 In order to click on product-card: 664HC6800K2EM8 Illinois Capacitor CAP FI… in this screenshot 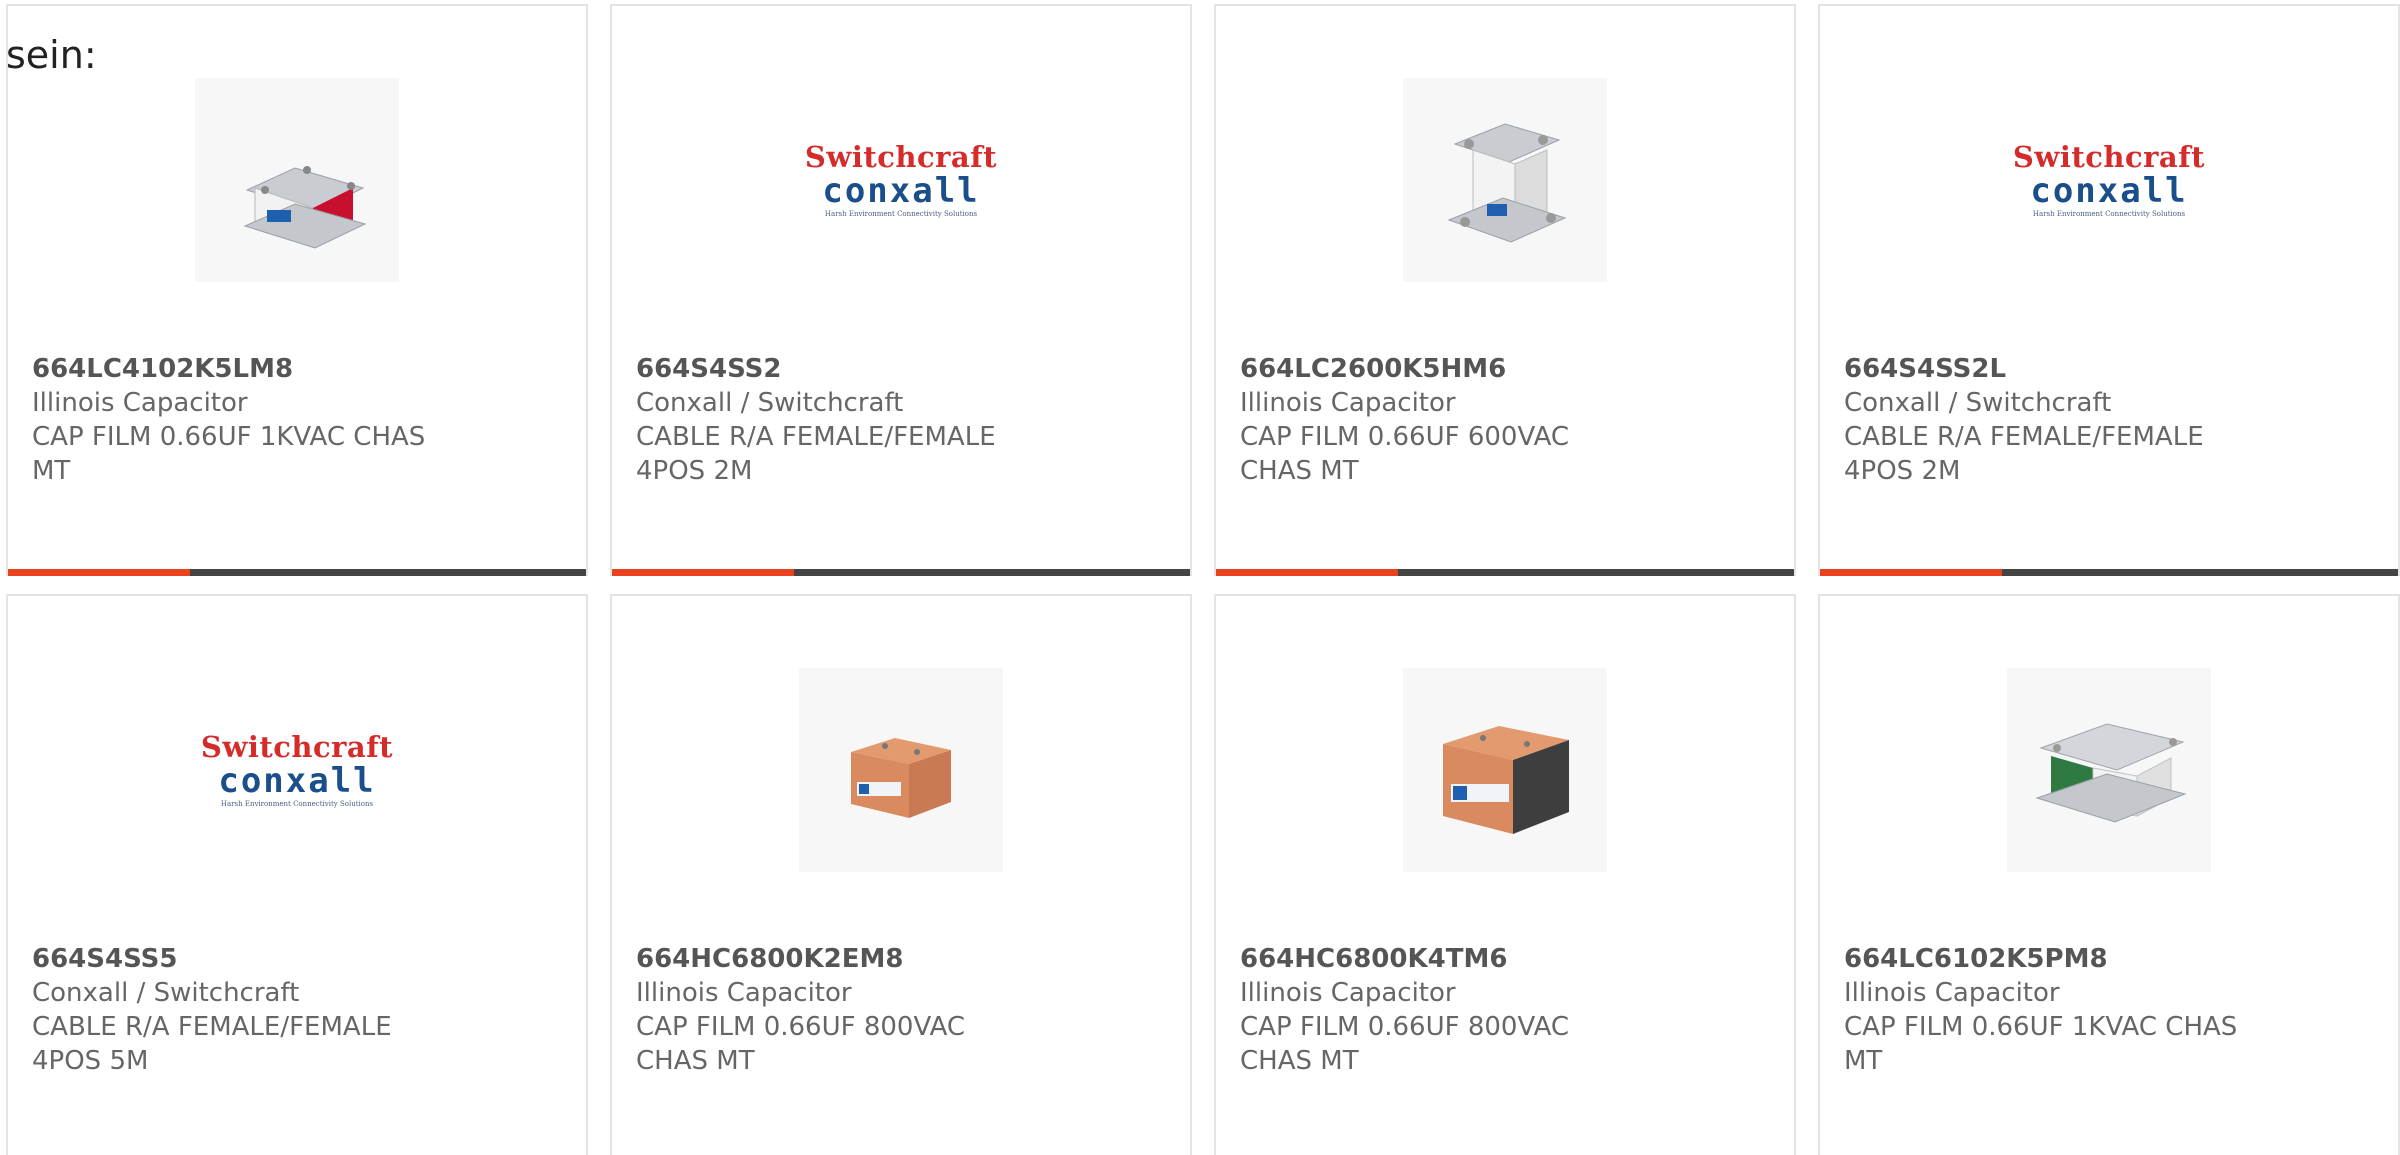, I will do `click(901, 874)`.